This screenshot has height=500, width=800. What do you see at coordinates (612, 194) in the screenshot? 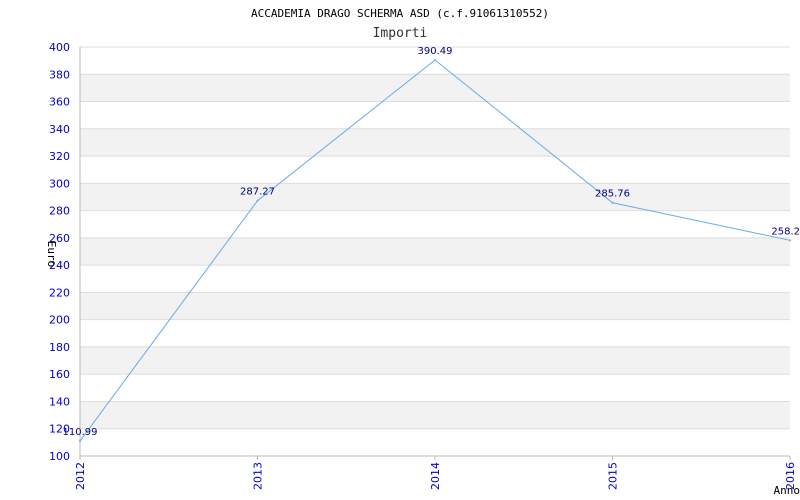
I see `data-label: 285.76` at bounding box center [612, 194].